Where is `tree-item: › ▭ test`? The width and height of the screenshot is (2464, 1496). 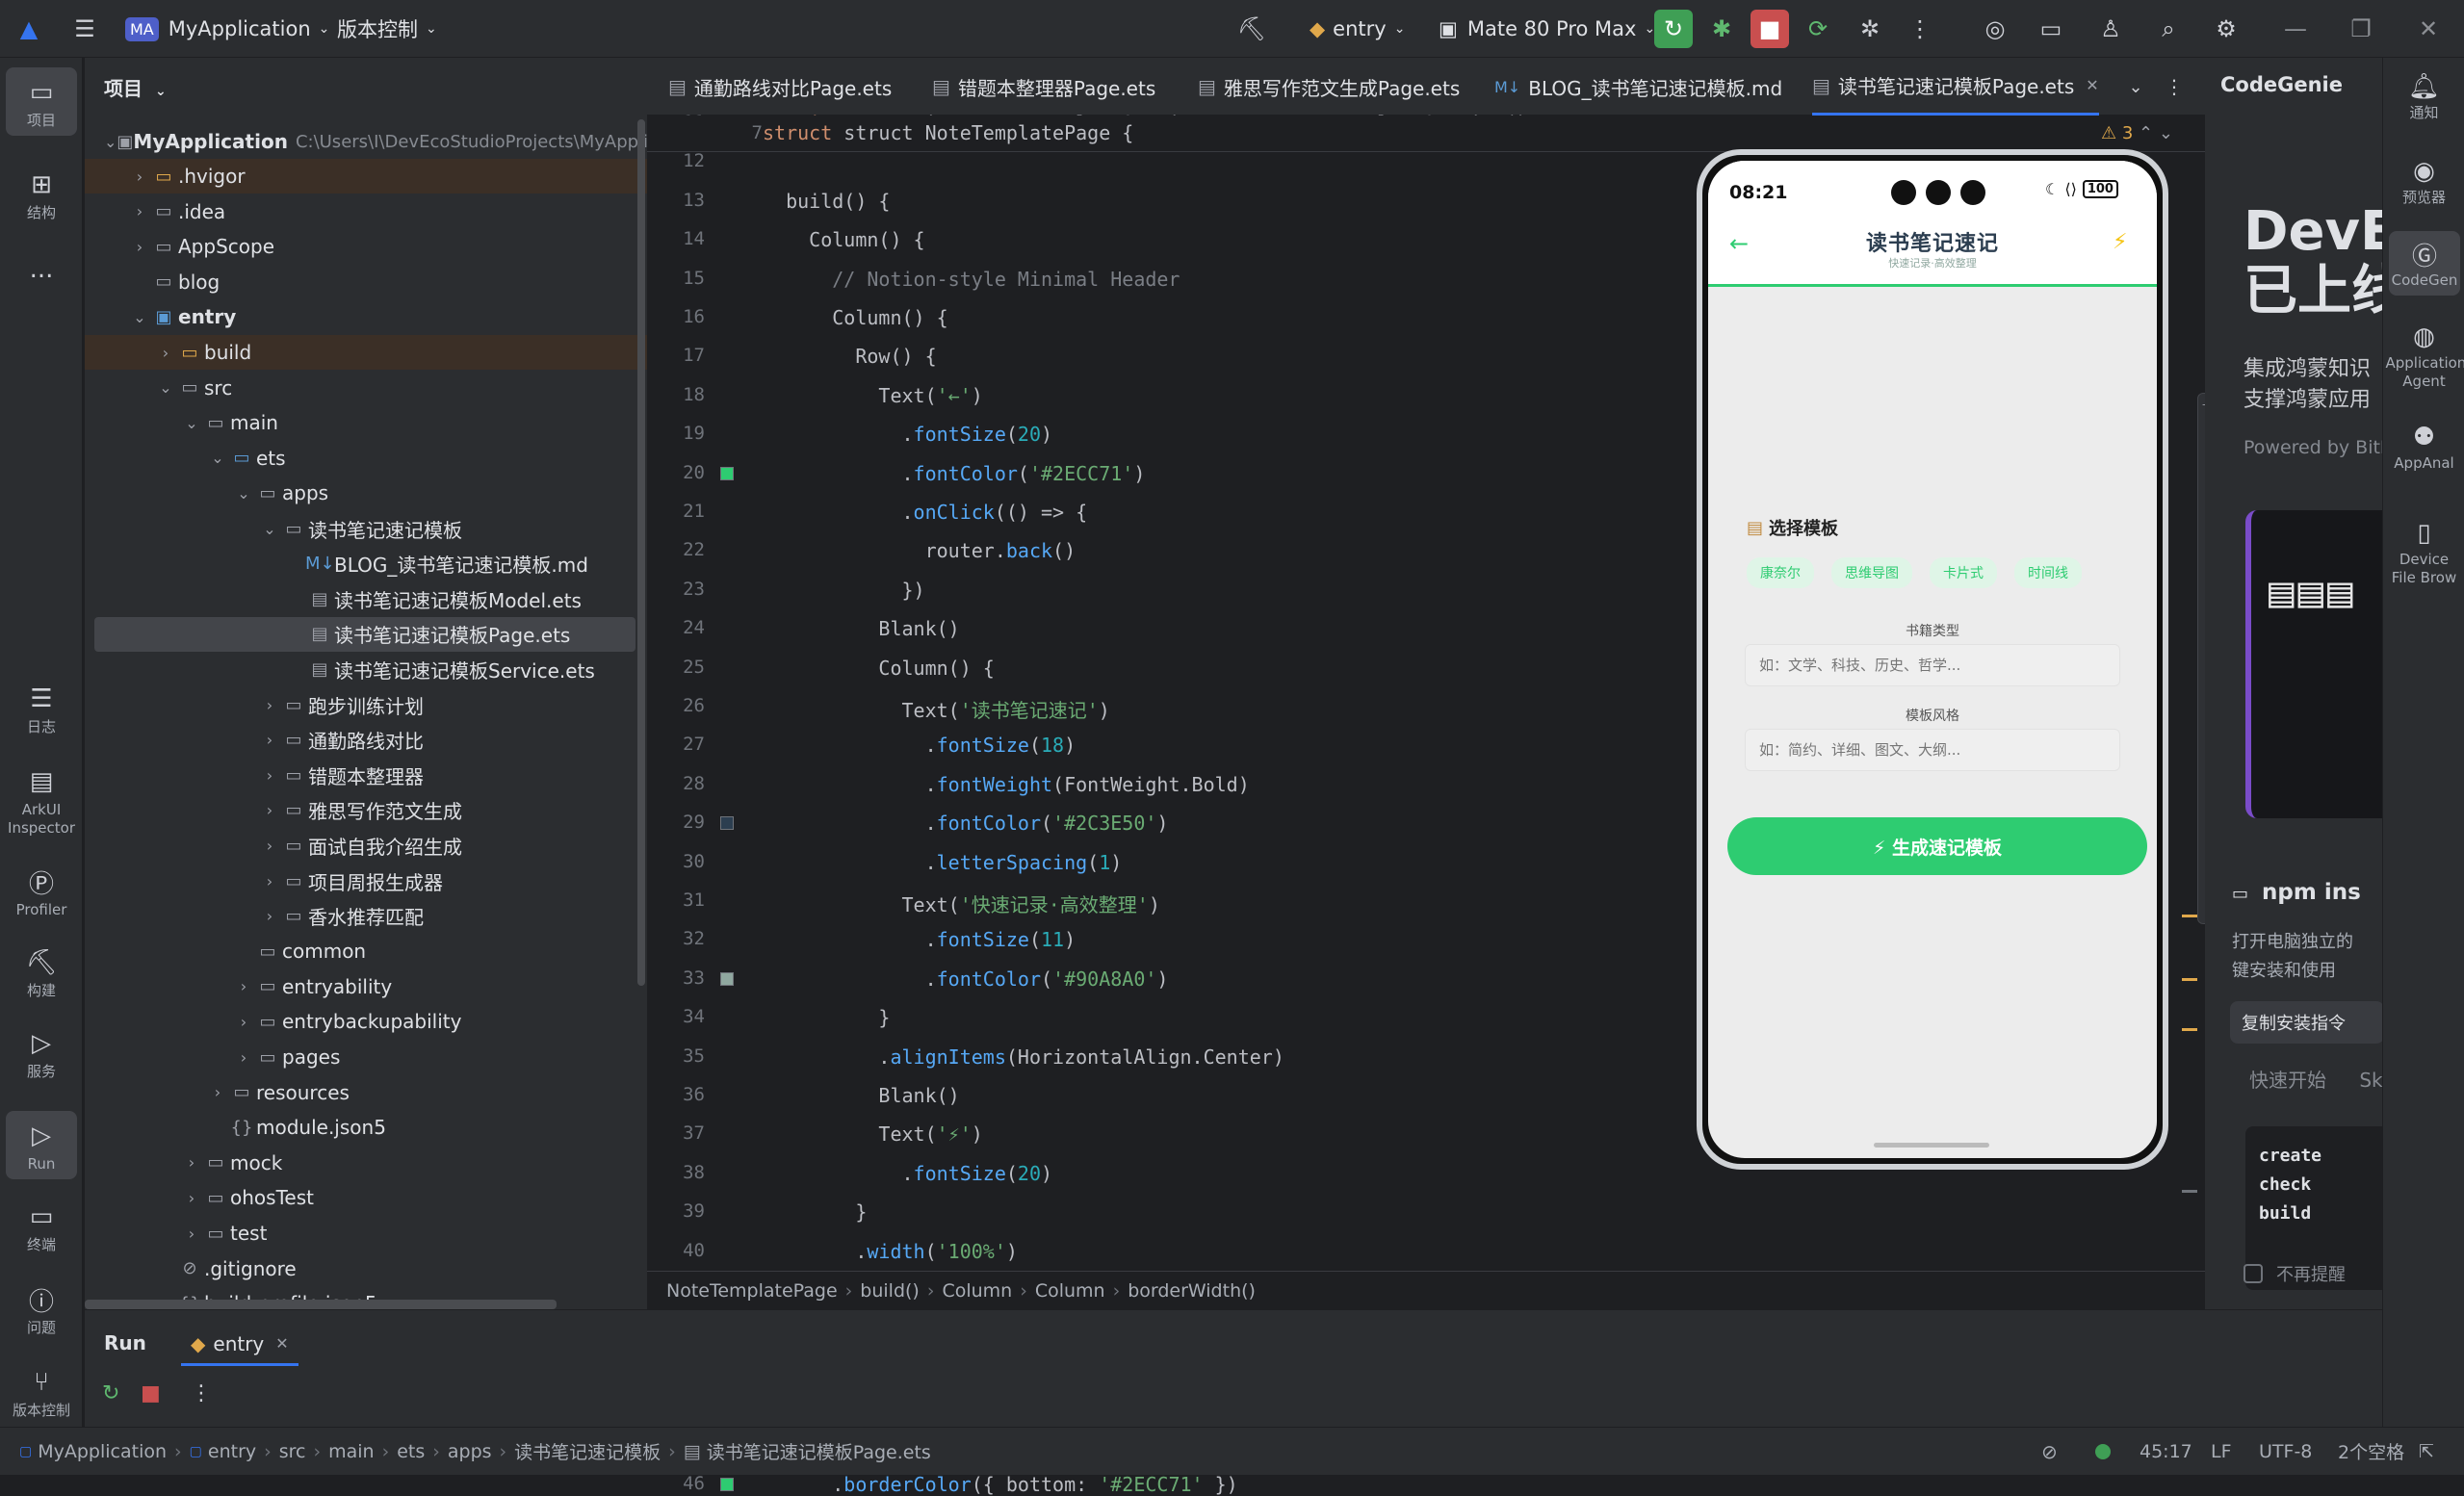 tree-item: › ▭ test is located at coordinates (366, 1233).